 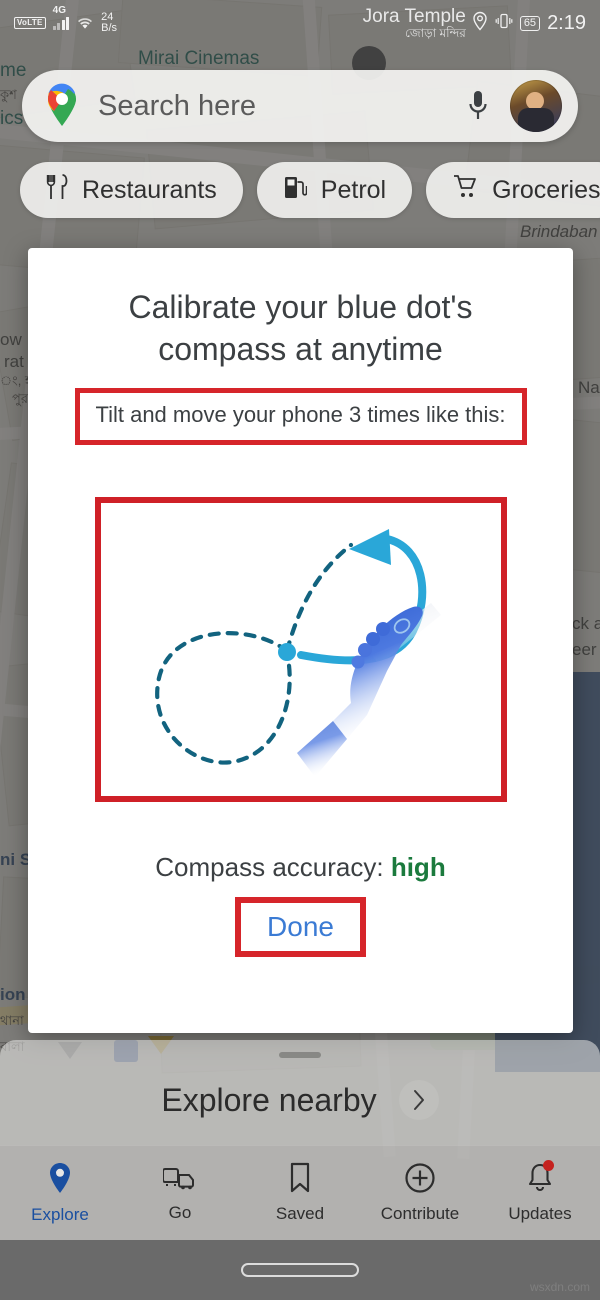 I want to click on compass-accuracy-row: Compass accuracy: high, so click(x=300, y=867).